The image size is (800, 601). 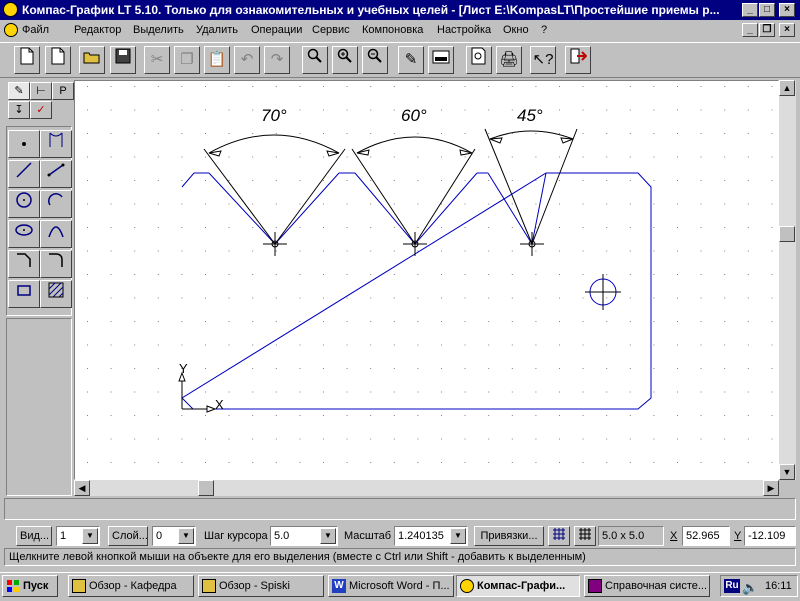 I want to click on tool-hatch, so click(x=56, y=294).